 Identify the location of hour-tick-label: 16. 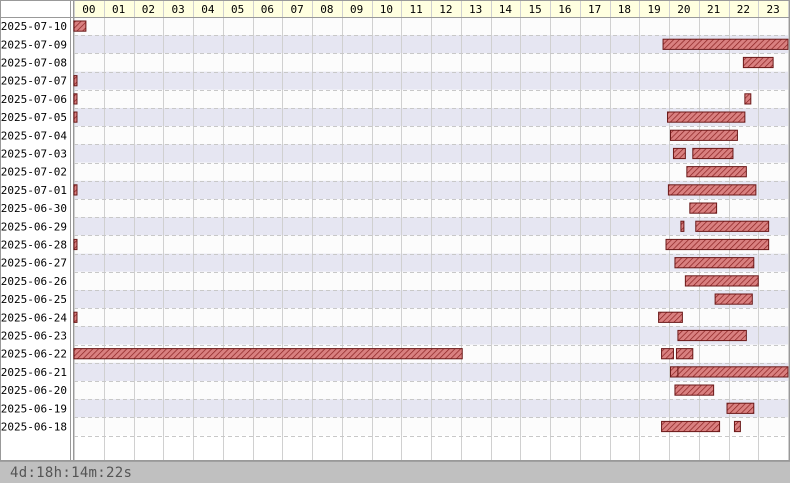
(564, 9).